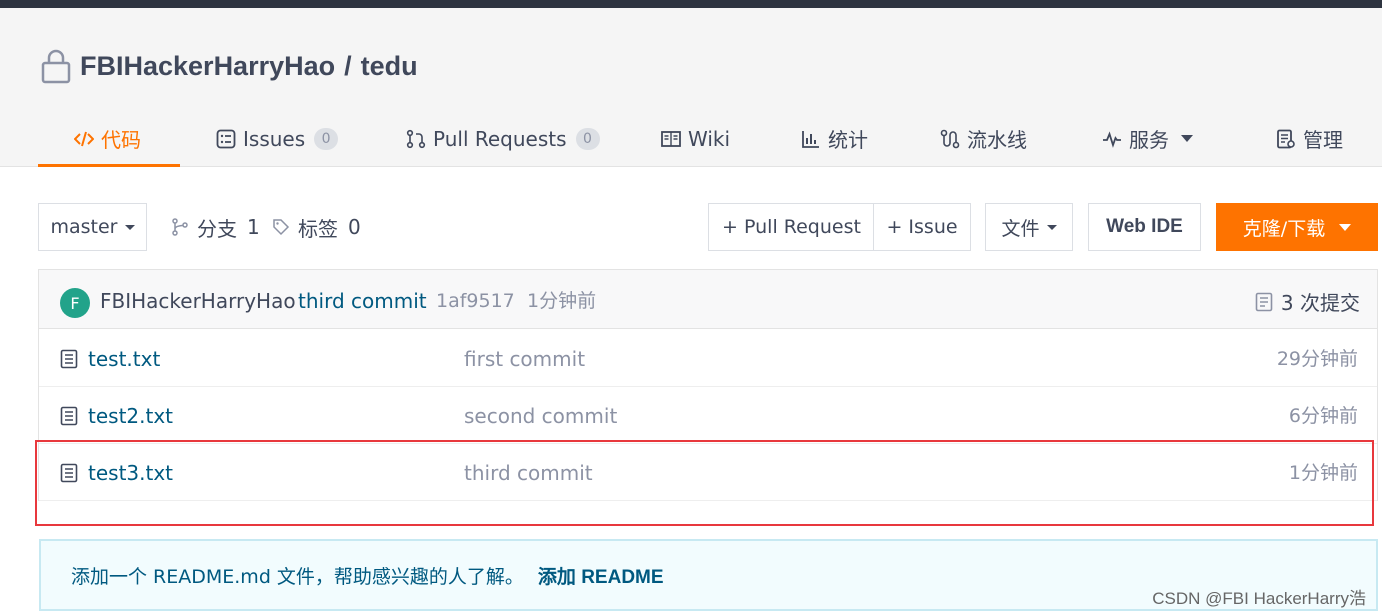 The image size is (1382, 614). I want to click on tab-wiki: Wiki, so click(695, 138).